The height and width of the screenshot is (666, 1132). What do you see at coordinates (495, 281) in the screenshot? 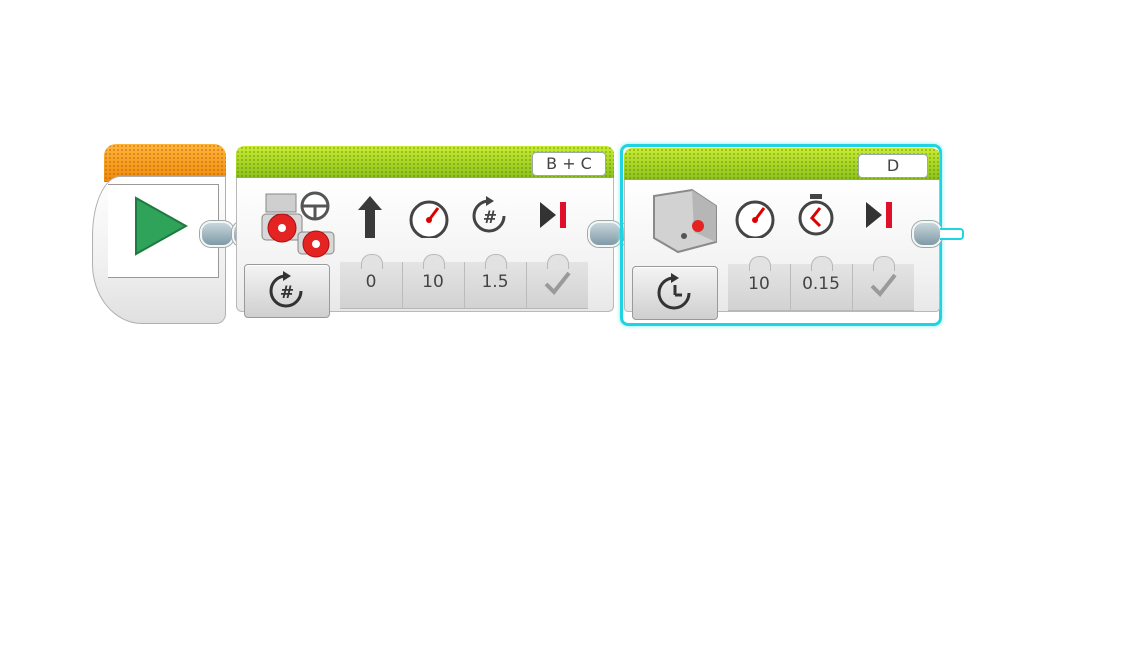
I see `param-rotations: 1.5` at bounding box center [495, 281].